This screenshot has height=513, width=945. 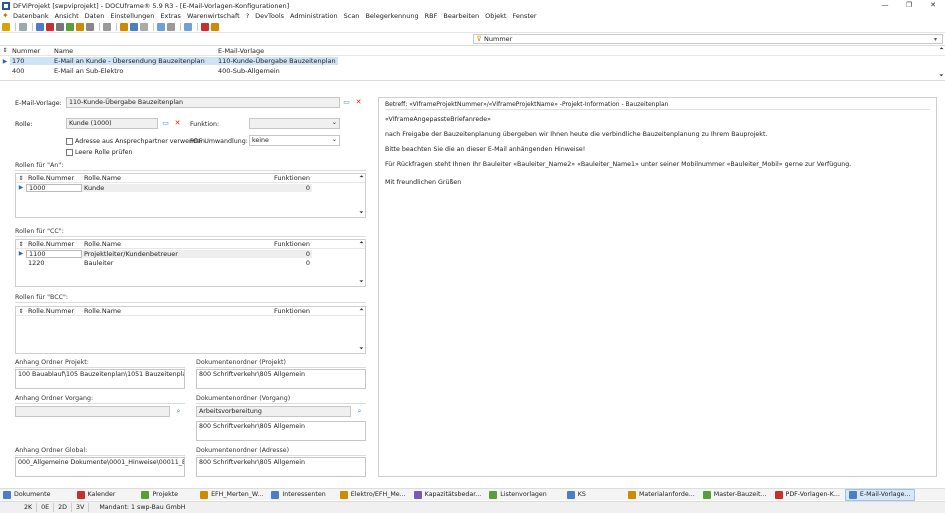 What do you see at coordinates (361, 195) in the screenshot?
I see `rollen-an-scrollbar: ⏶ ⏷` at bounding box center [361, 195].